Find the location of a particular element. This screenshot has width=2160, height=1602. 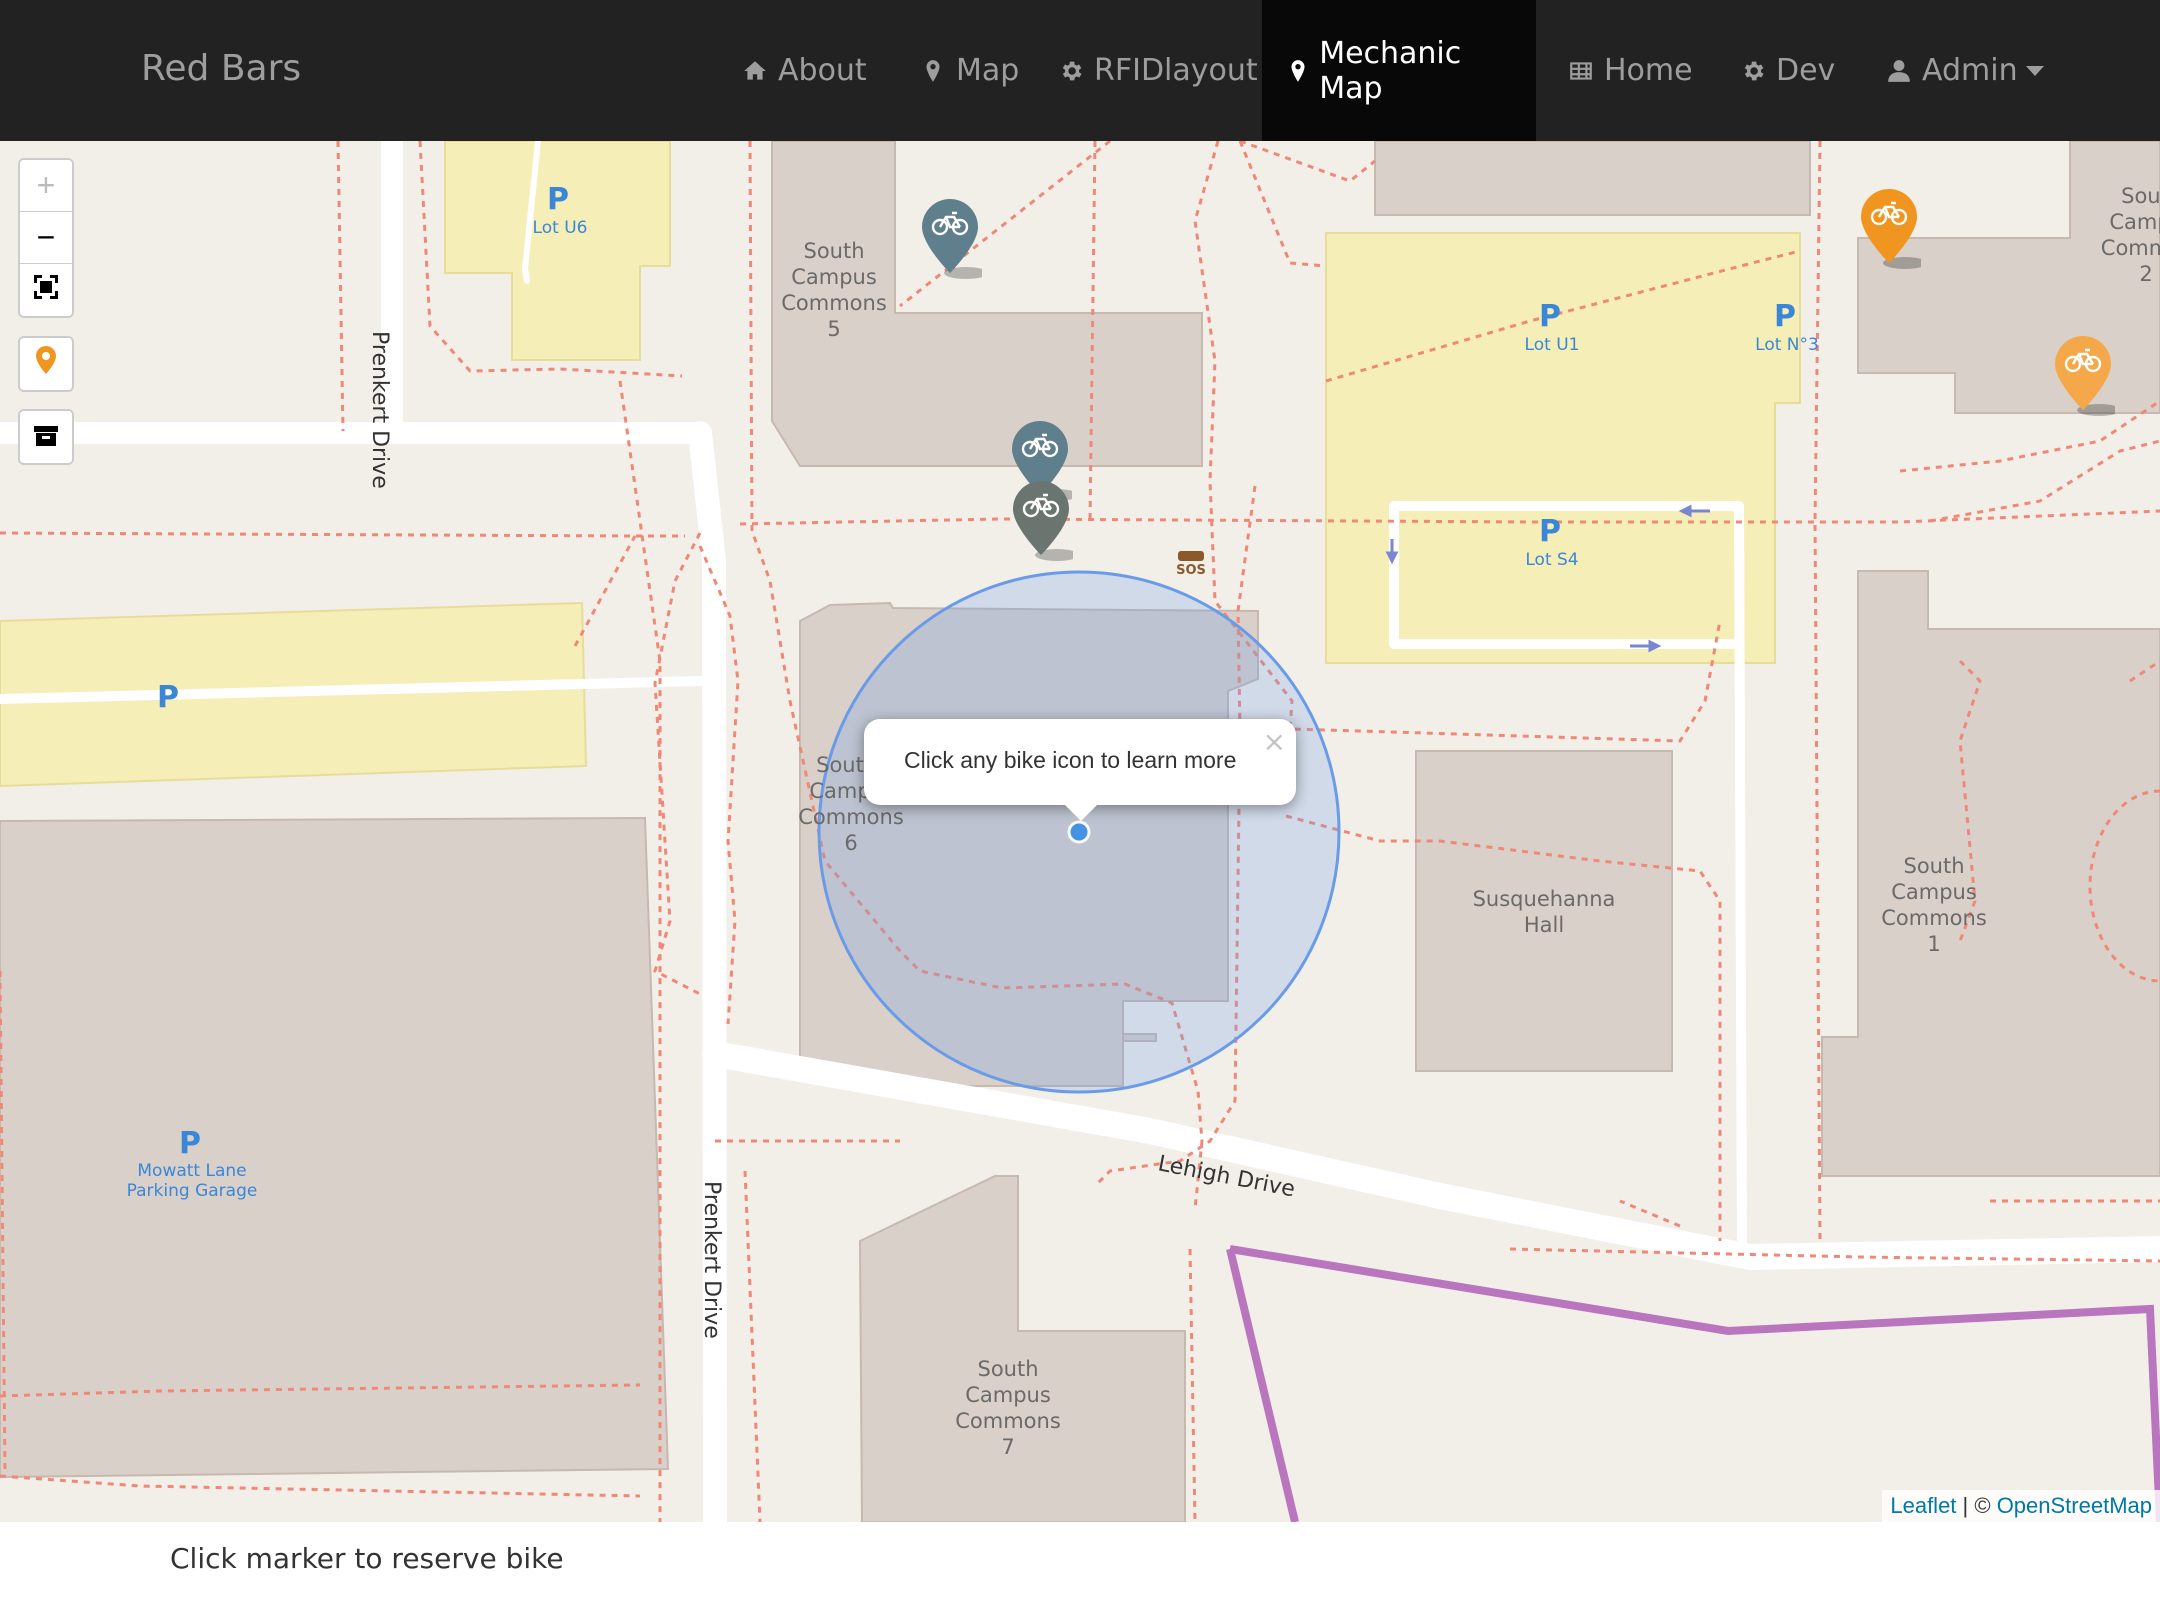

road-lehigh: Lehigh Drive is located at coordinates (1226, 1176).